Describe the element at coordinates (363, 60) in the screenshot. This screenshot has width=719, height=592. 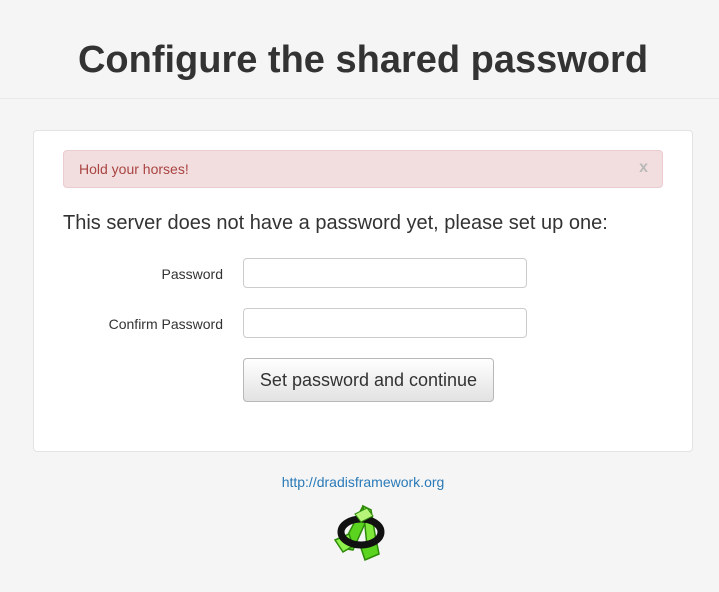
I see `page-title: Configure the shared password` at that location.